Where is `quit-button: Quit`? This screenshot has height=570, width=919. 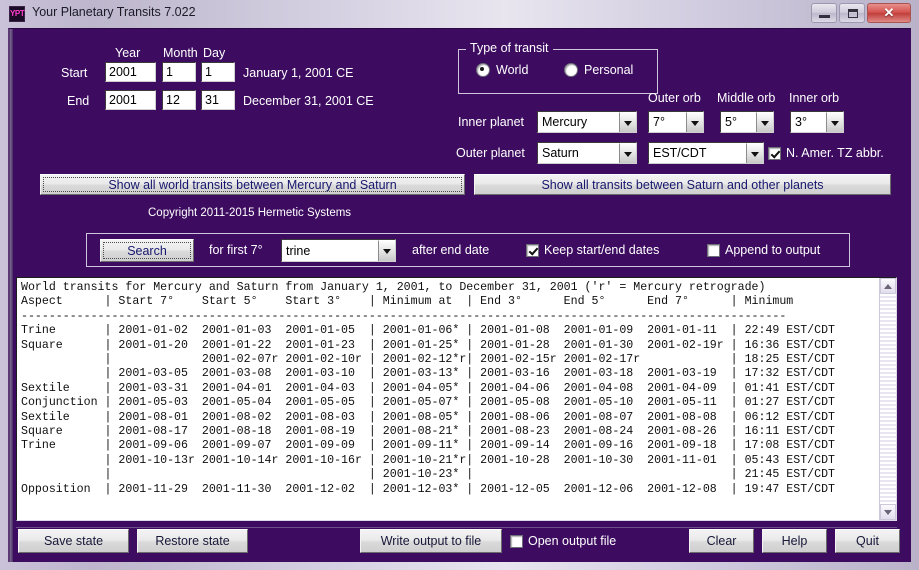
quit-button: Quit is located at coordinates (867, 541).